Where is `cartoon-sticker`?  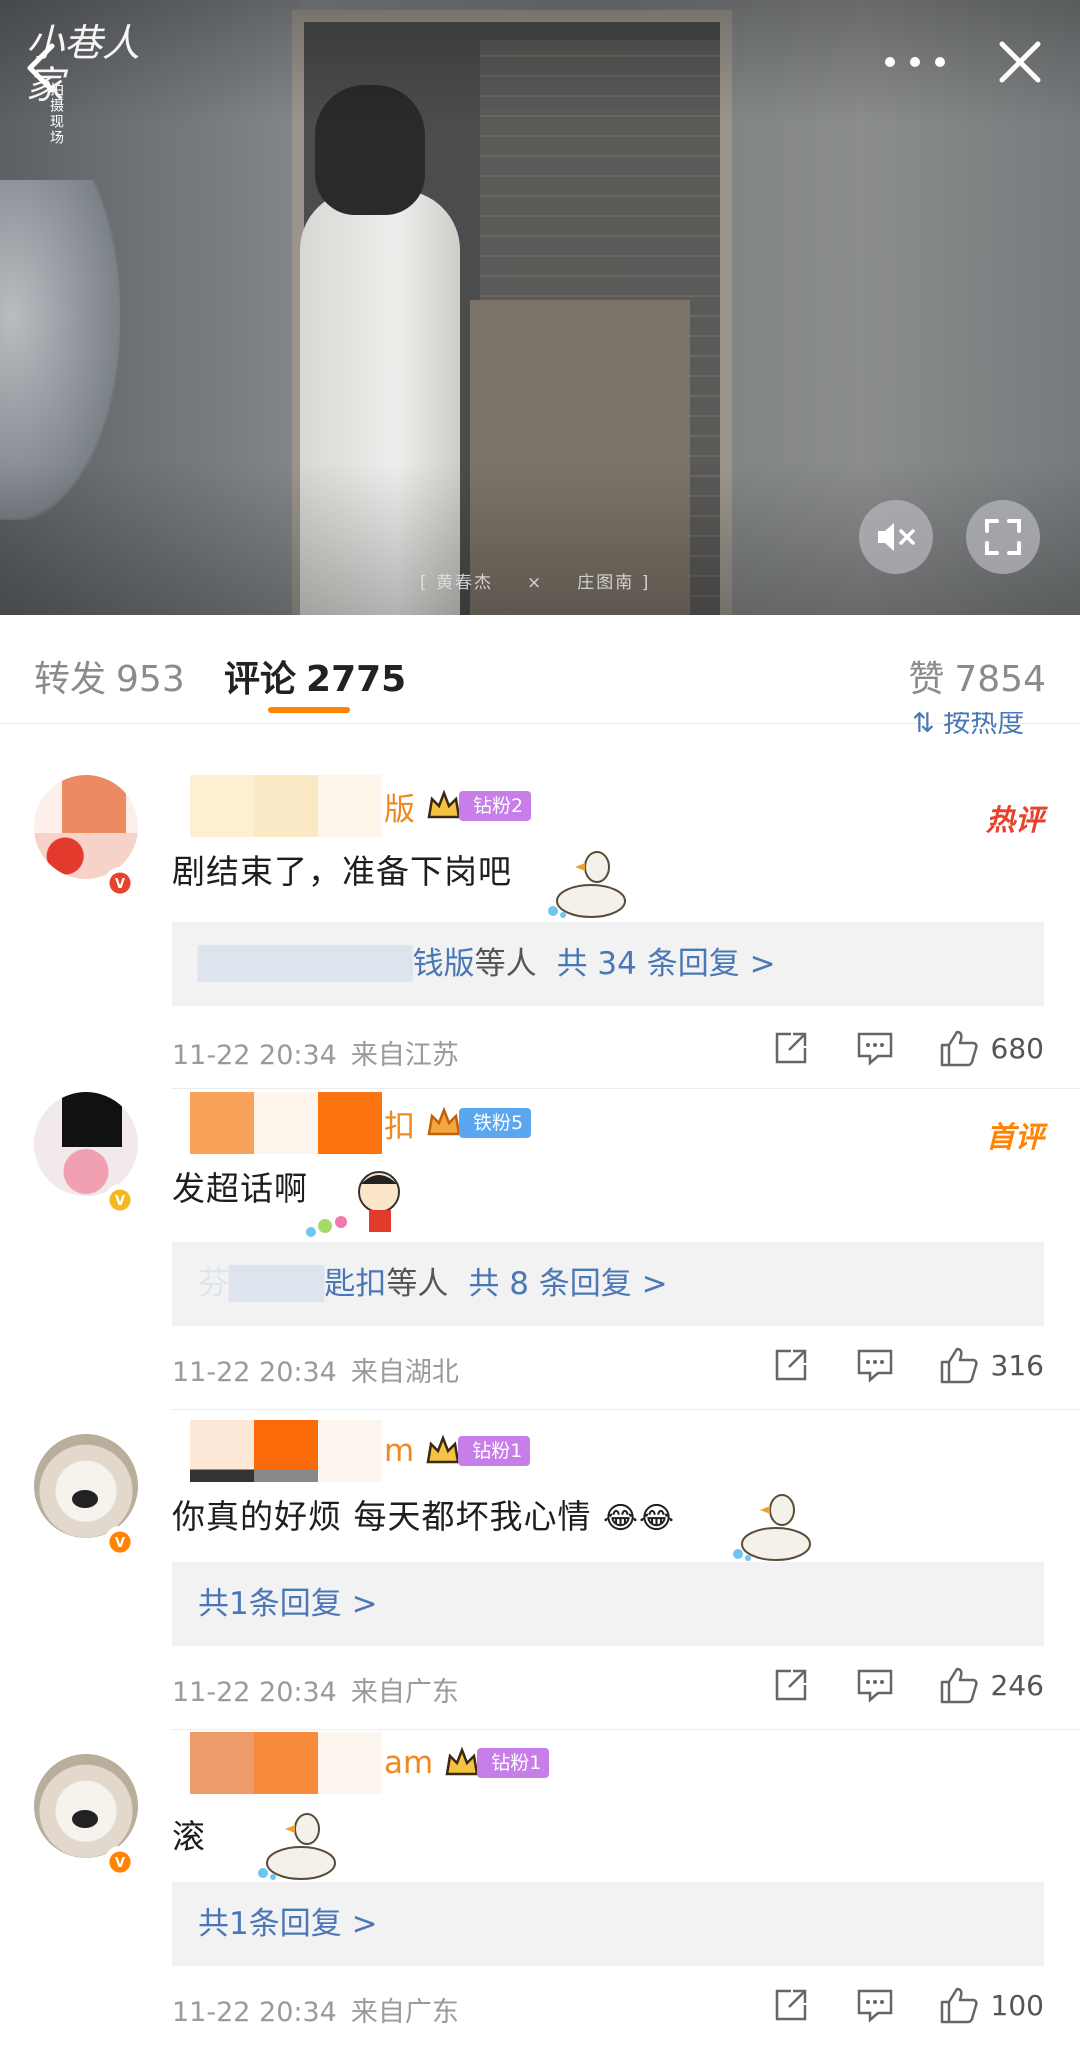 cartoon-sticker is located at coordinates (353, 1204).